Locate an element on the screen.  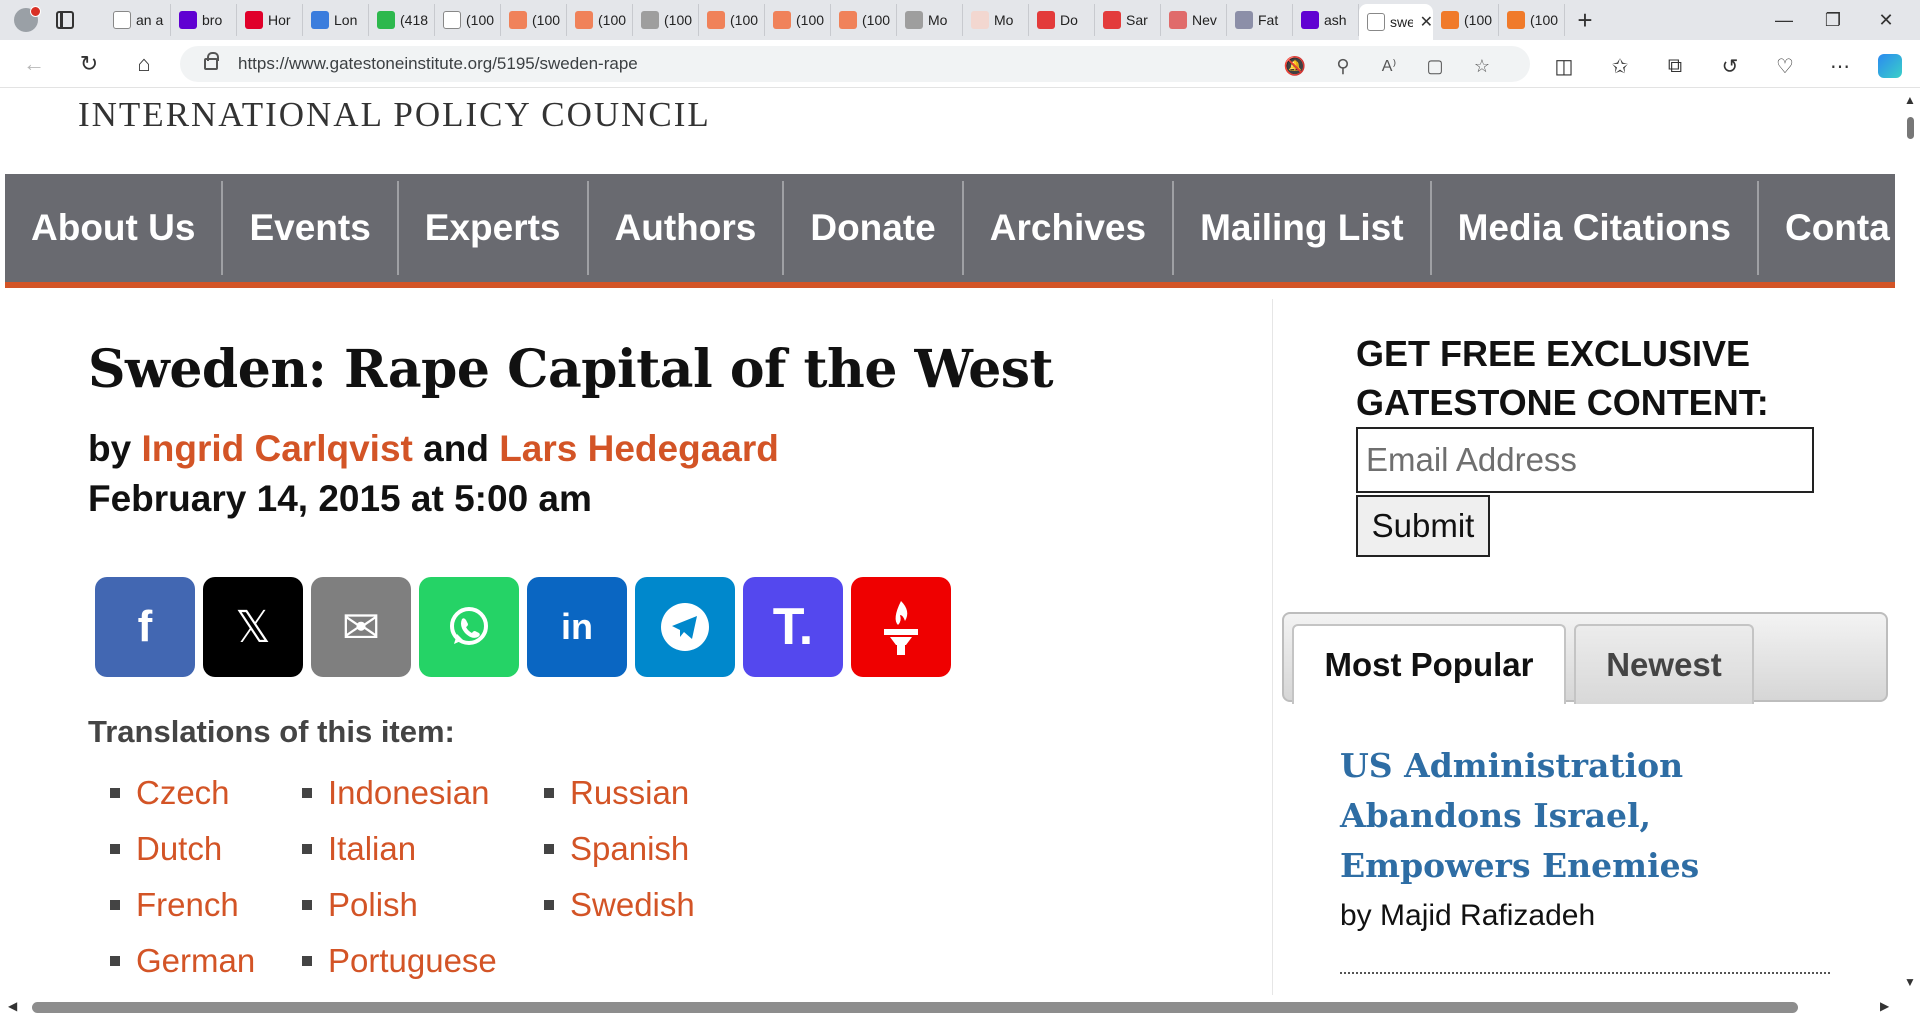
translation-spanish: Spanish is located at coordinates (619, 849).